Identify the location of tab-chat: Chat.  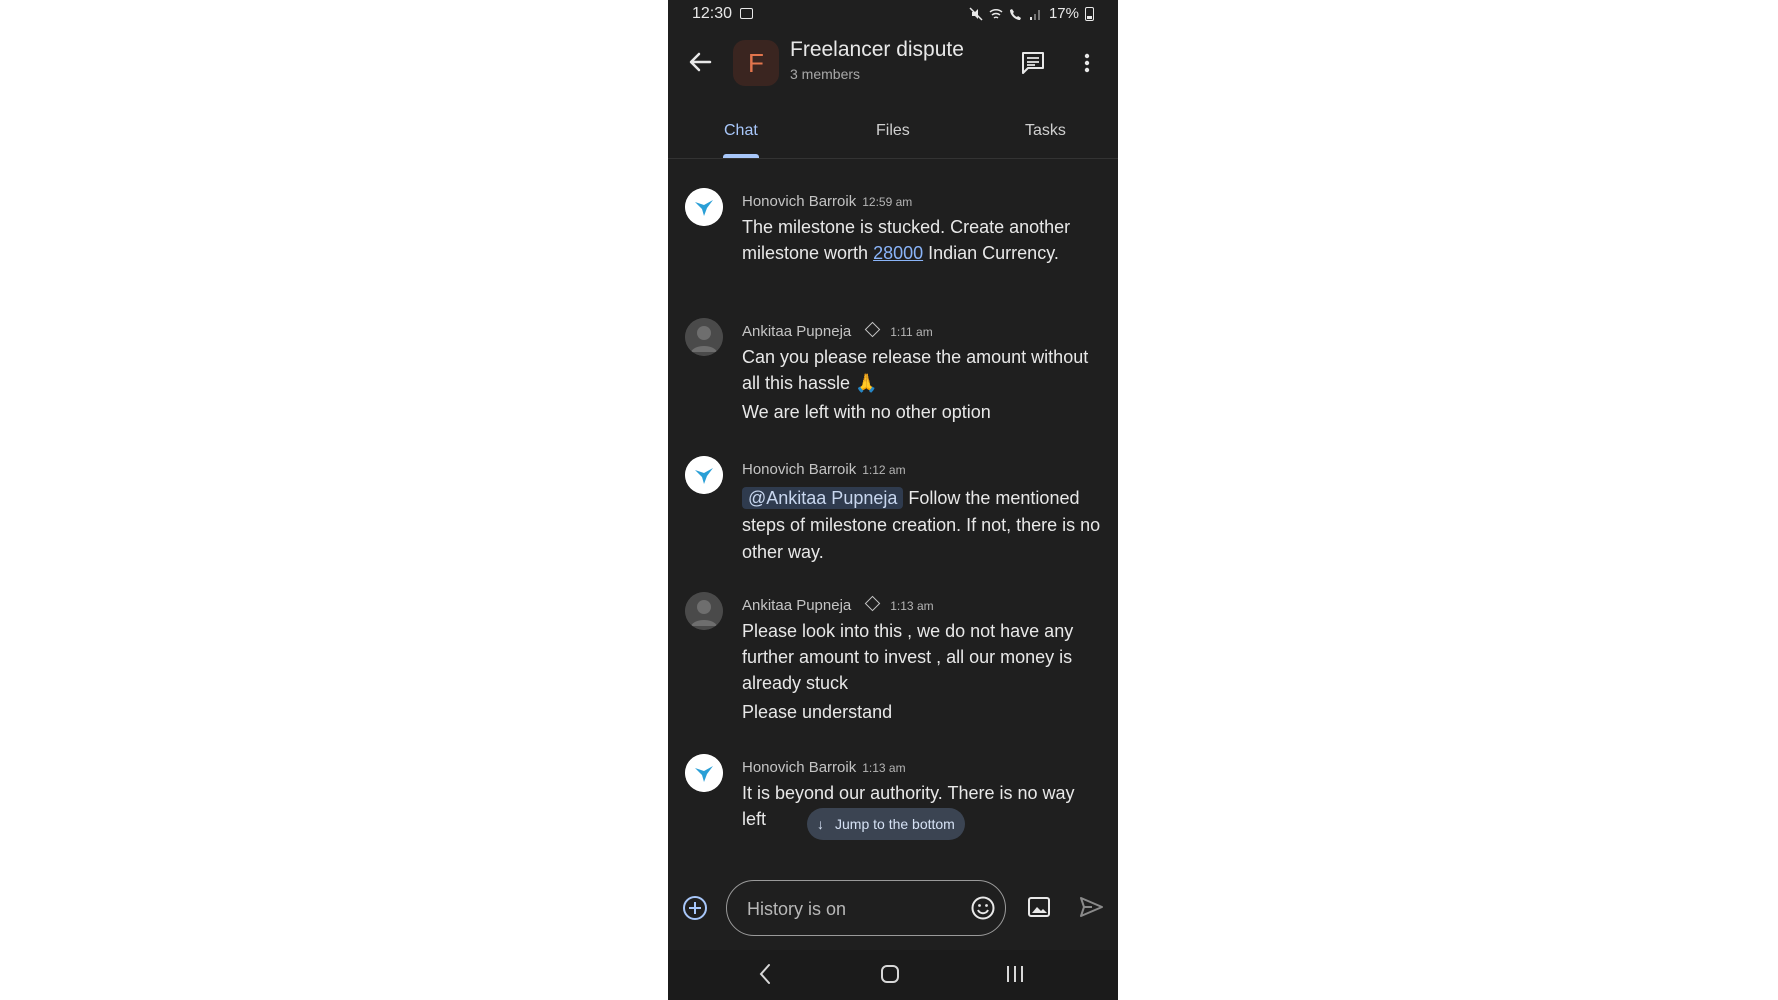
(741, 131).